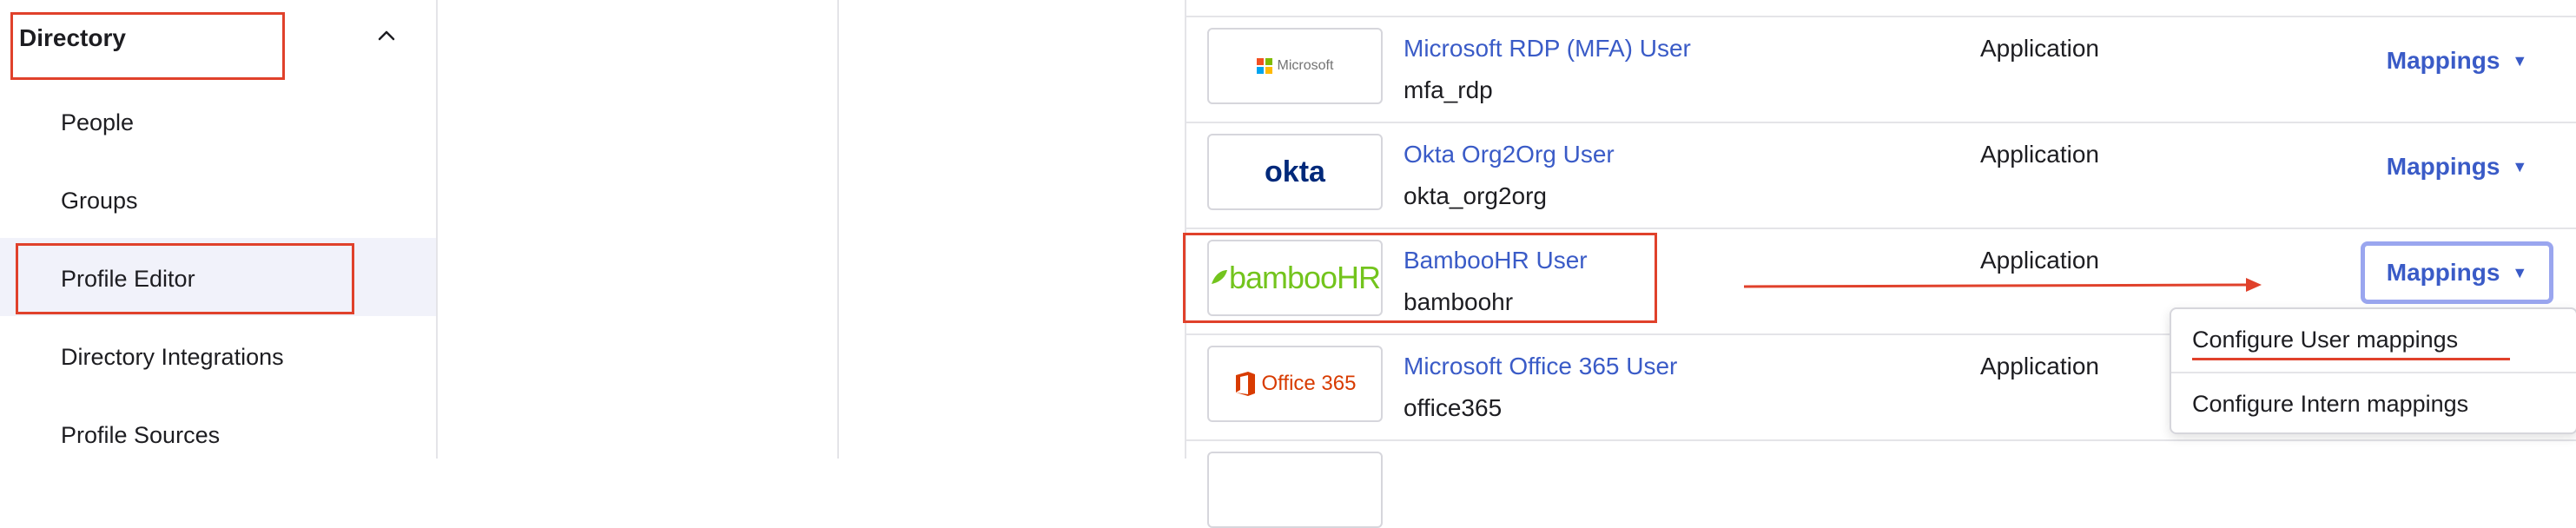  What do you see at coordinates (1510, 155) in the screenshot?
I see `app-name-link: Okta Org2Org User` at bounding box center [1510, 155].